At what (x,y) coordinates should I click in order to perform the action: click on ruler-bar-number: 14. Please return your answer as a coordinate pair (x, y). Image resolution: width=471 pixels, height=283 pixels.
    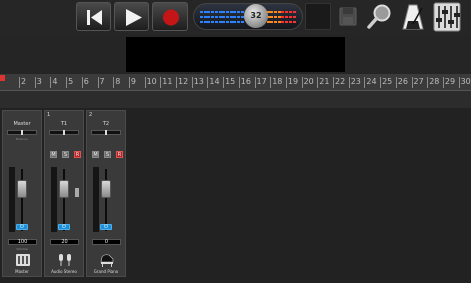
    Looking at the image, I should click on (214, 81).